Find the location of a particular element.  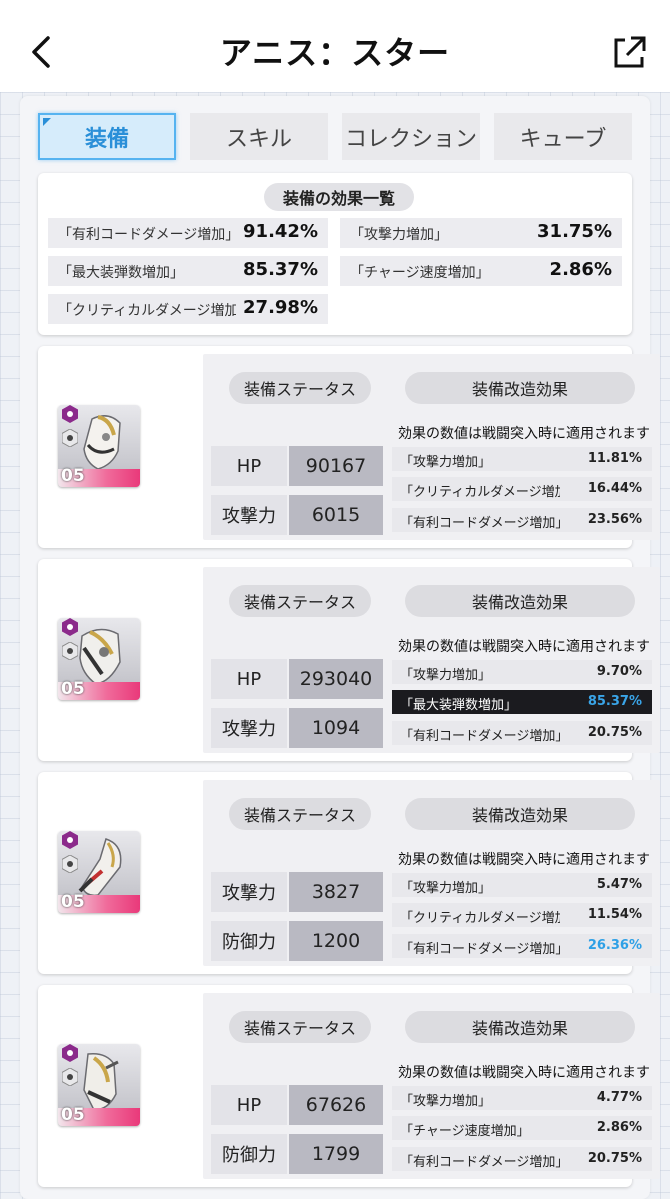

effect-row: 「クリティカルダメージ増加」 16.44% is located at coordinates (522, 489).